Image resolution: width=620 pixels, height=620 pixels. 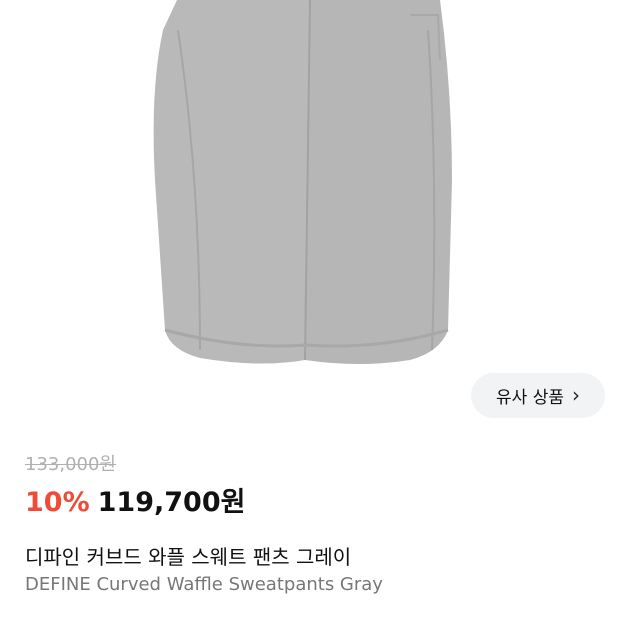 I want to click on discount-rate: 10%, so click(x=57, y=502).